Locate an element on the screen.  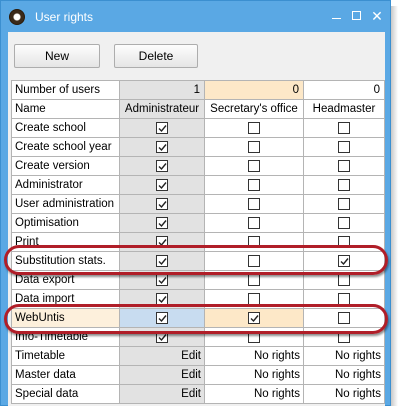
rights-row: User administration is located at coordinates (198, 204).